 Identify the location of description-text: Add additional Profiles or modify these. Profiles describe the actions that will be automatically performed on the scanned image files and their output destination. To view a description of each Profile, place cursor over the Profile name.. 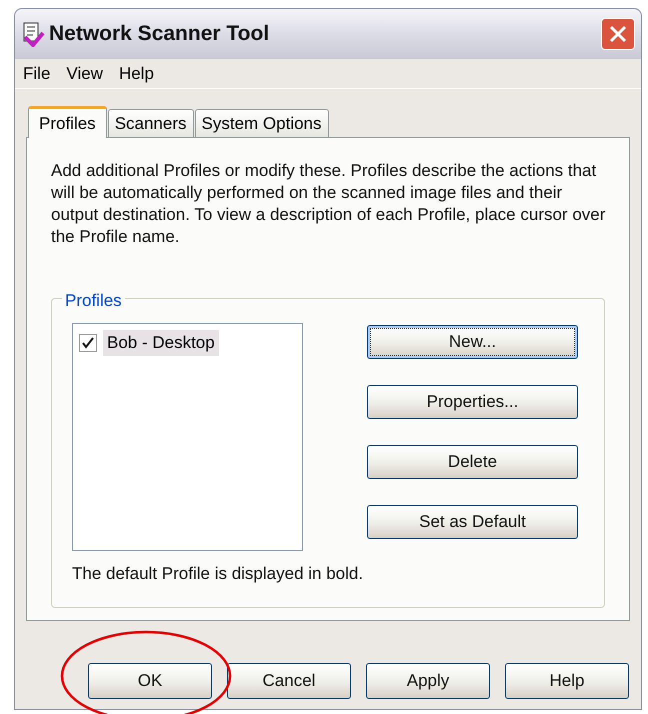
(328, 204).